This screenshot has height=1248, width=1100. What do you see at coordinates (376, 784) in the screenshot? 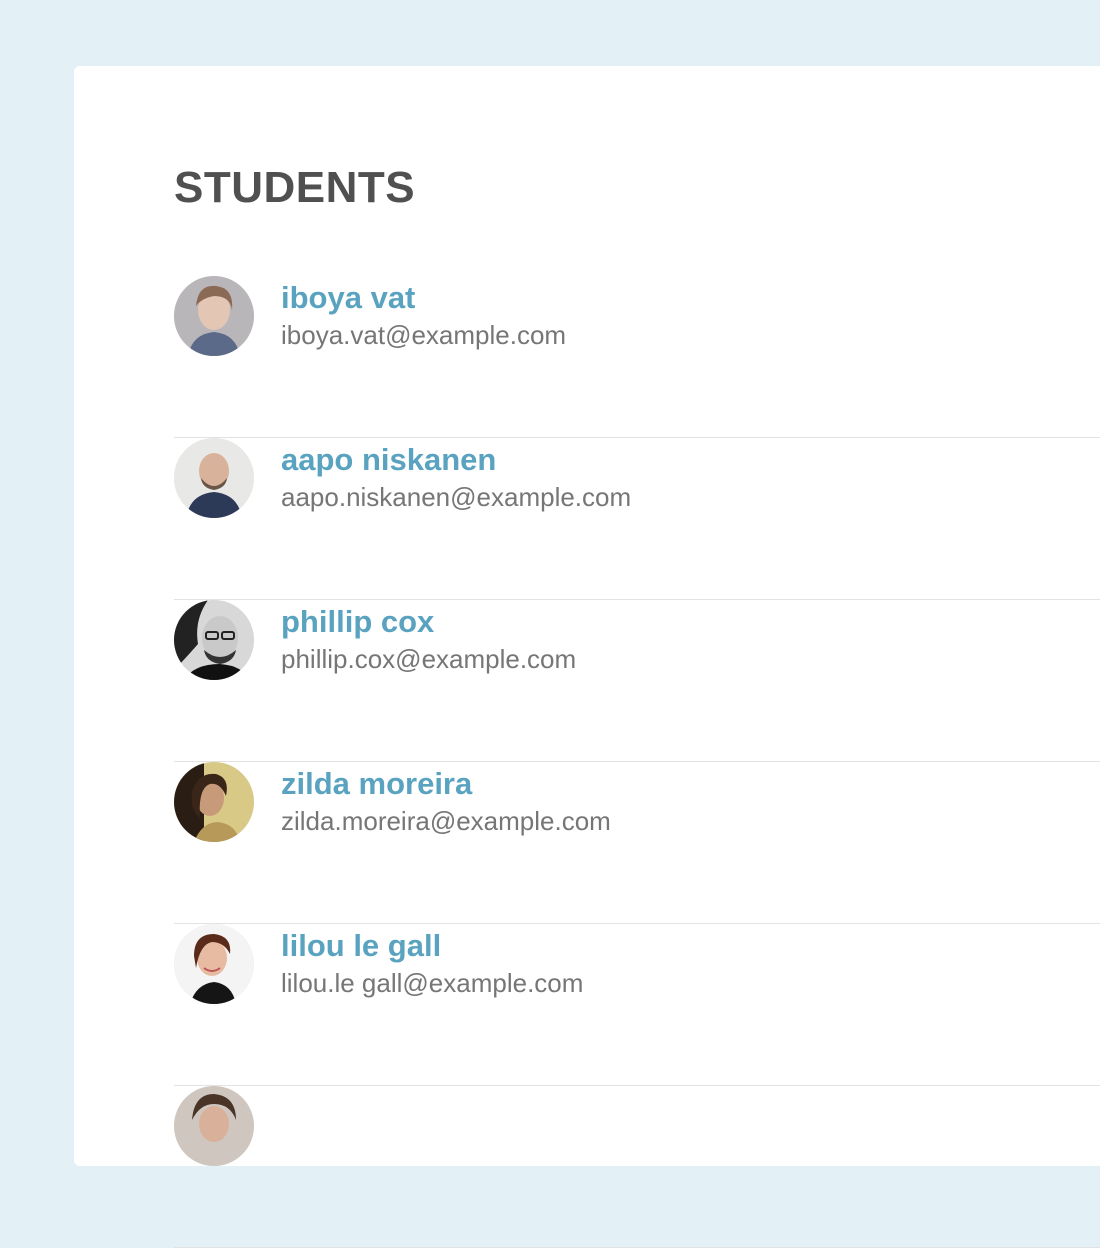
I see `student-name-link: zilda moreira` at bounding box center [376, 784].